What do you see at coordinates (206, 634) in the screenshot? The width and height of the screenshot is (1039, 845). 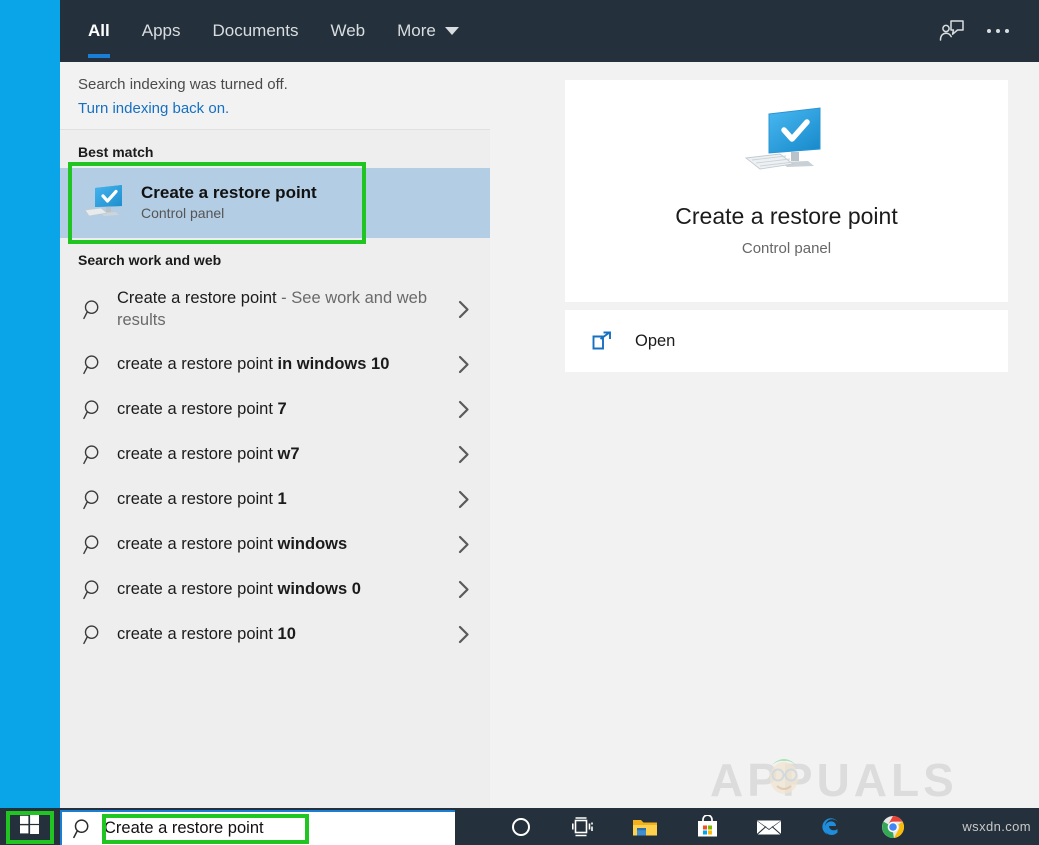 I see `suggestion-label: create a restore point 10` at bounding box center [206, 634].